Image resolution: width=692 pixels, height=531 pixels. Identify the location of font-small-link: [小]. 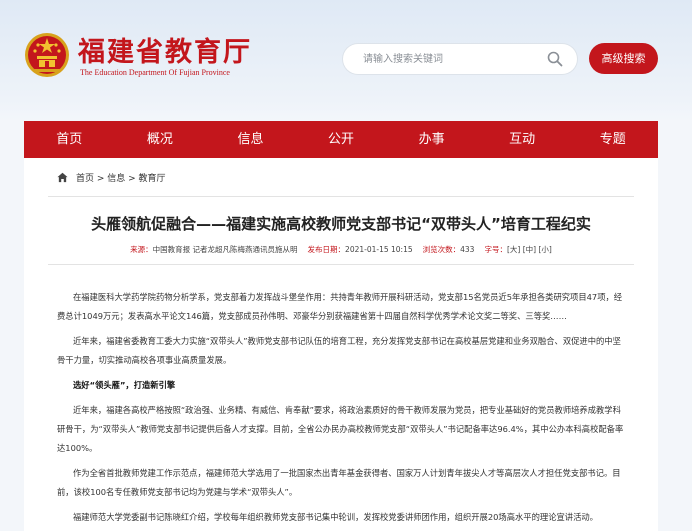
(544, 249).